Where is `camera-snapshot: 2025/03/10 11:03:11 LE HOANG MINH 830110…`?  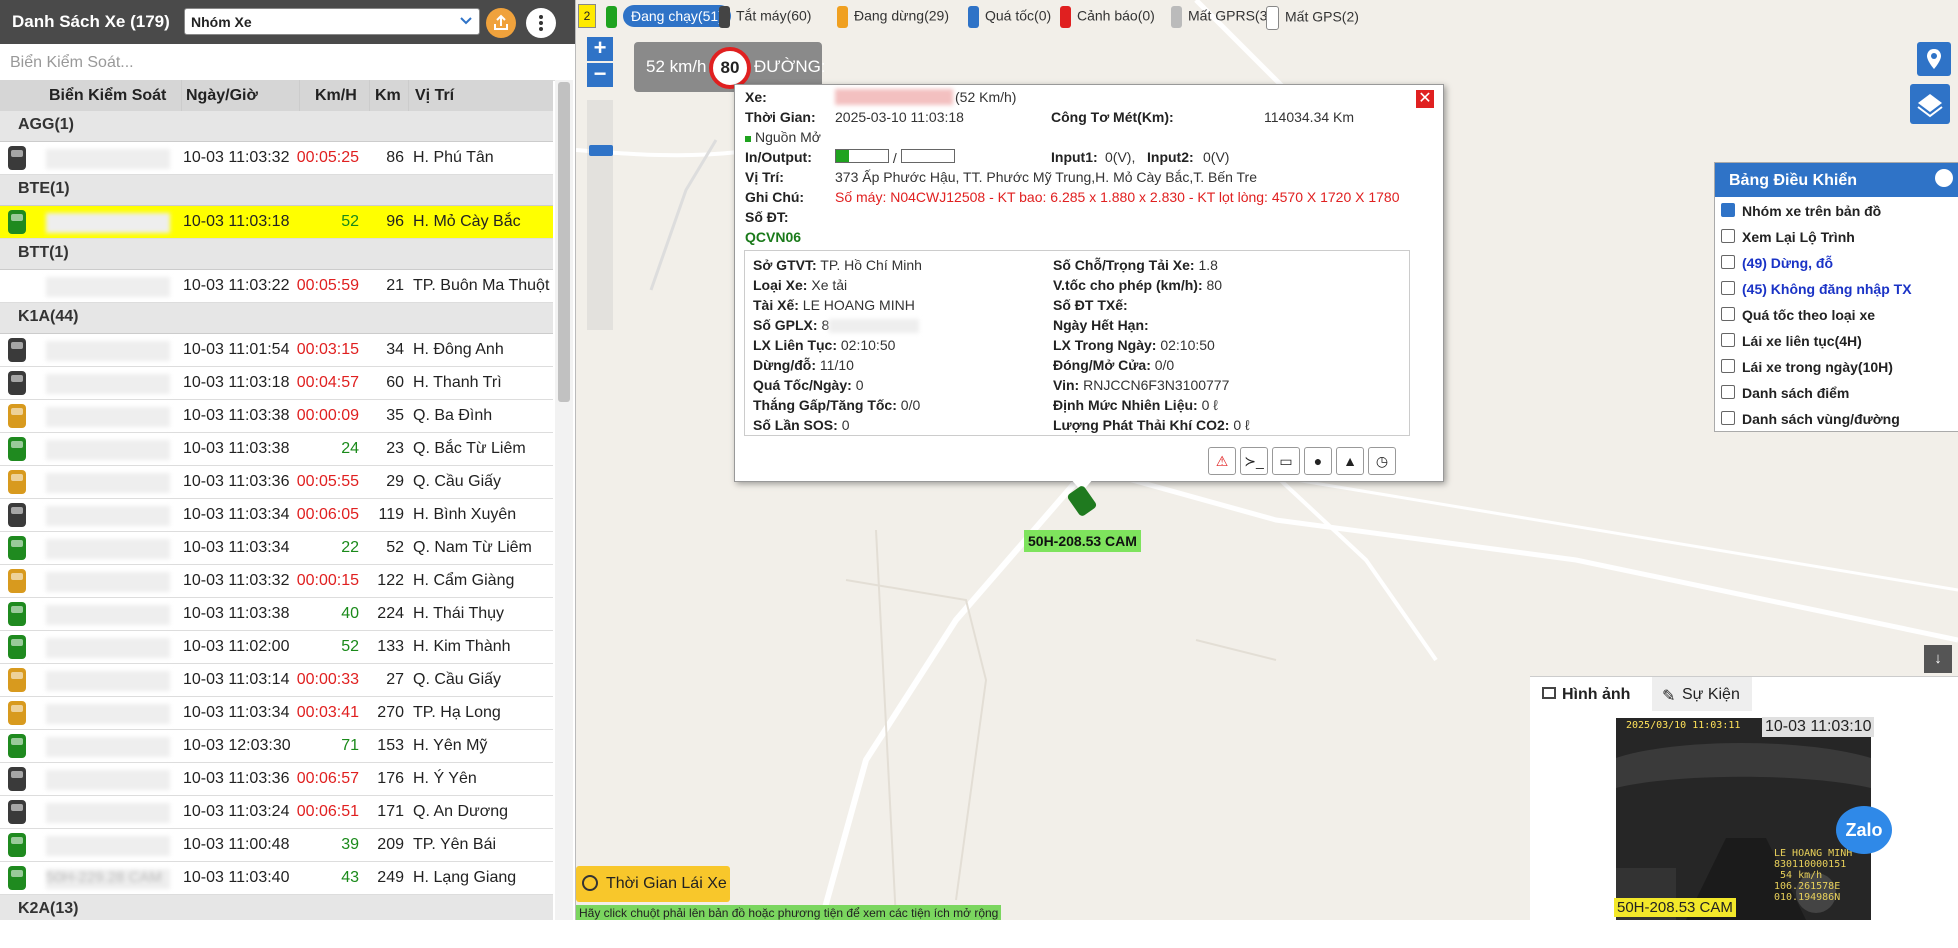
camera-snapshot: 2025/03/10 11:03:11 LE HOANG MINH 830110… is located at coordinates (1743, 819).